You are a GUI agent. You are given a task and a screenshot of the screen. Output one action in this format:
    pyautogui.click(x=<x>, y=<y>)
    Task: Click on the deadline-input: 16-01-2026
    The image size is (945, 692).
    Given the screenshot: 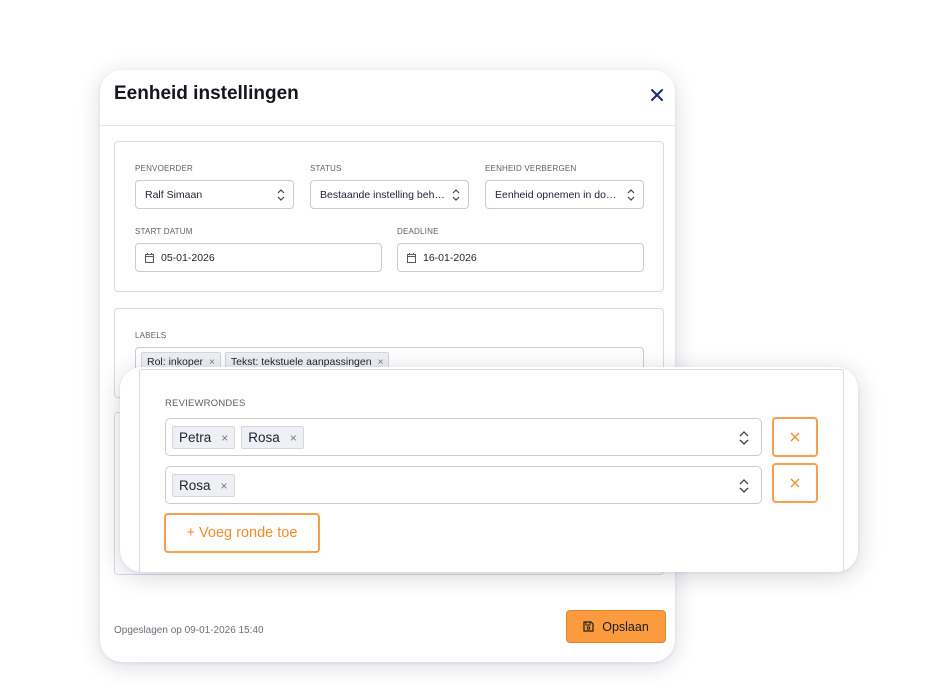 What is the action you would take?
    pyautogui.click(x=520, y=257)
    